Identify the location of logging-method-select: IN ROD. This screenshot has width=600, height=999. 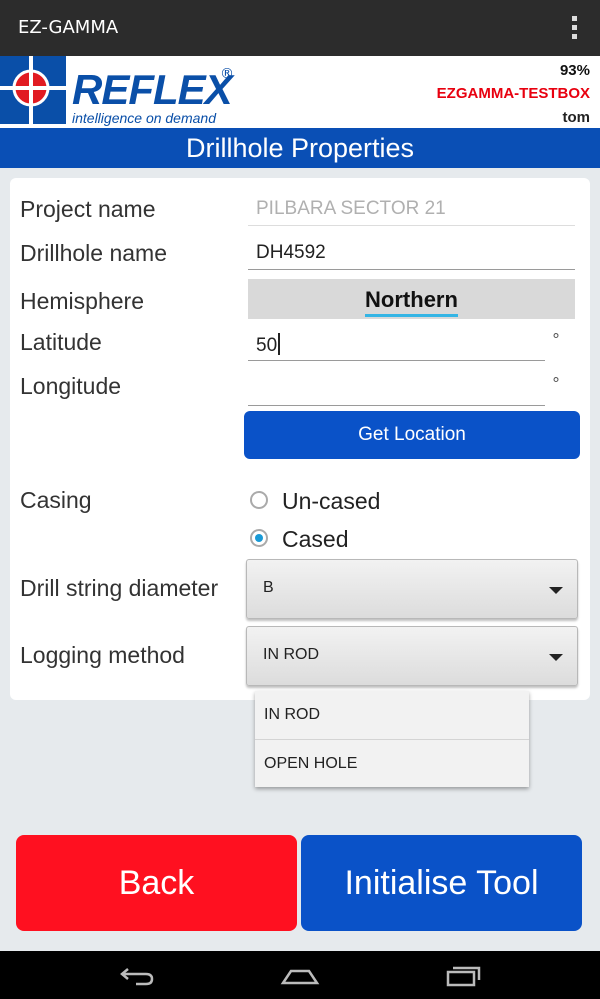
(412, 656).